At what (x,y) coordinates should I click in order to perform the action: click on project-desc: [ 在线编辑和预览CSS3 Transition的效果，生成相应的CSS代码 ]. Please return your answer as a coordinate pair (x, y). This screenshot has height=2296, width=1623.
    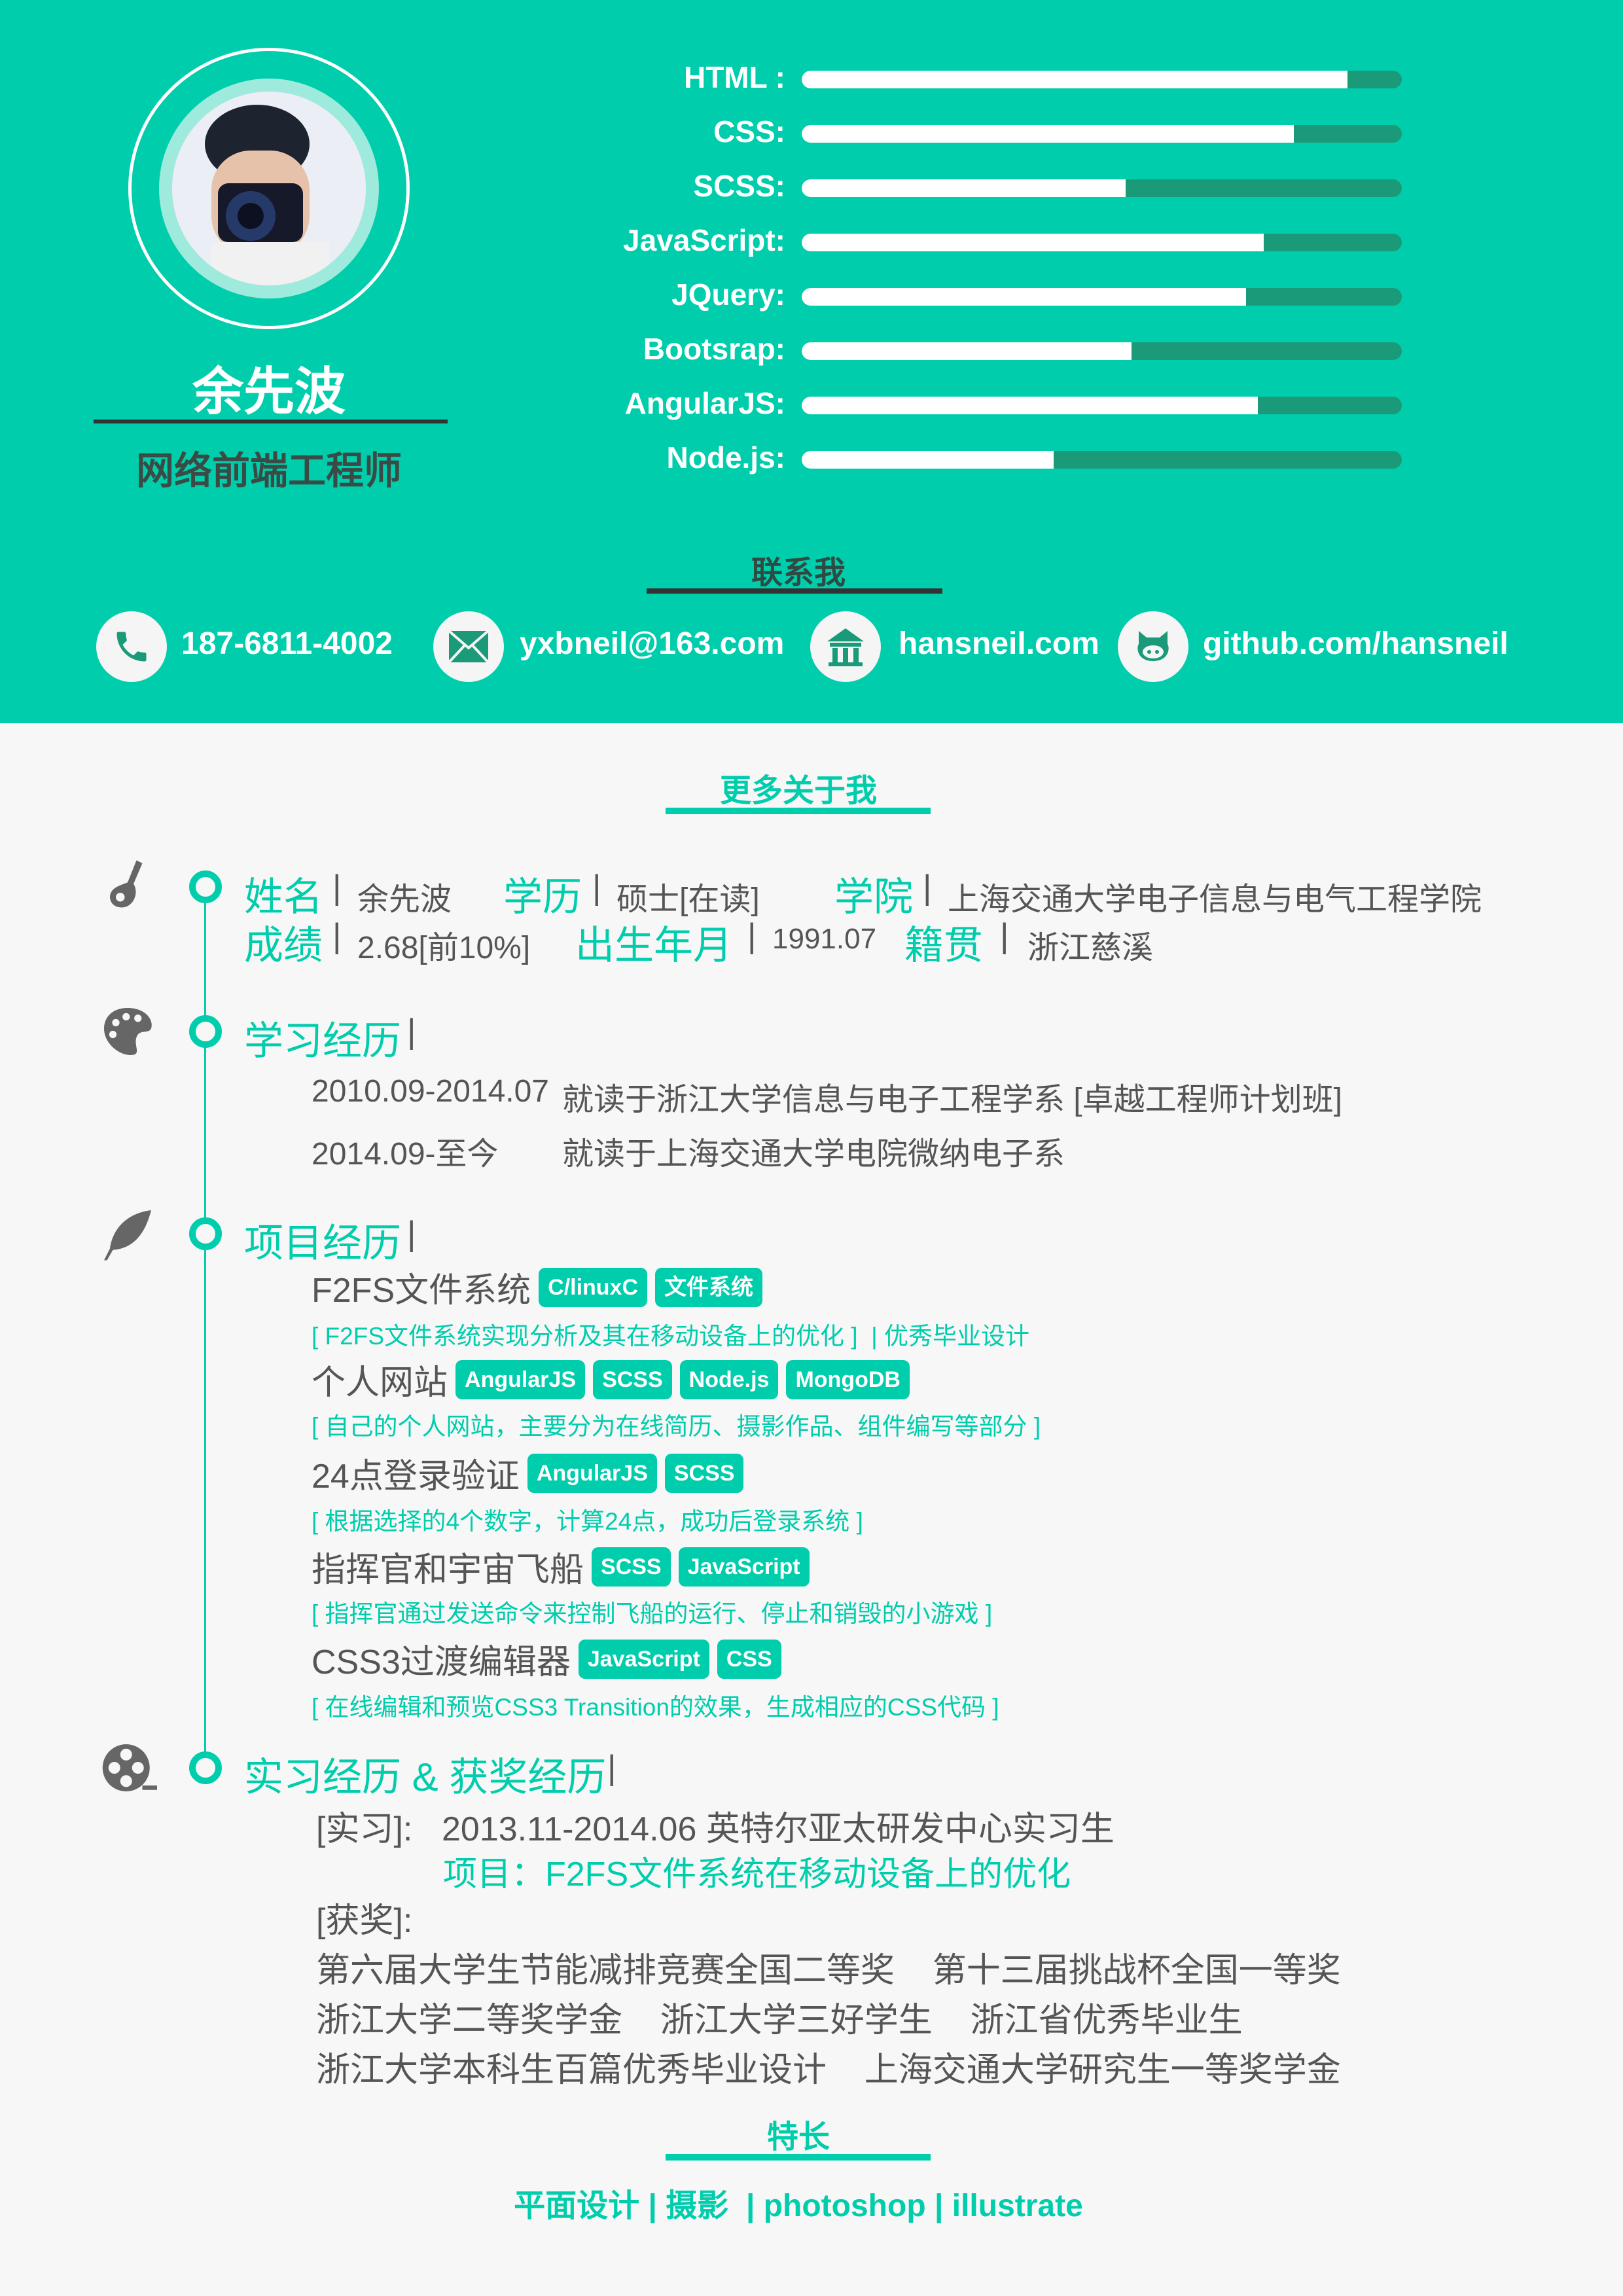
    Looking at the image, I should click on (655, 1707).